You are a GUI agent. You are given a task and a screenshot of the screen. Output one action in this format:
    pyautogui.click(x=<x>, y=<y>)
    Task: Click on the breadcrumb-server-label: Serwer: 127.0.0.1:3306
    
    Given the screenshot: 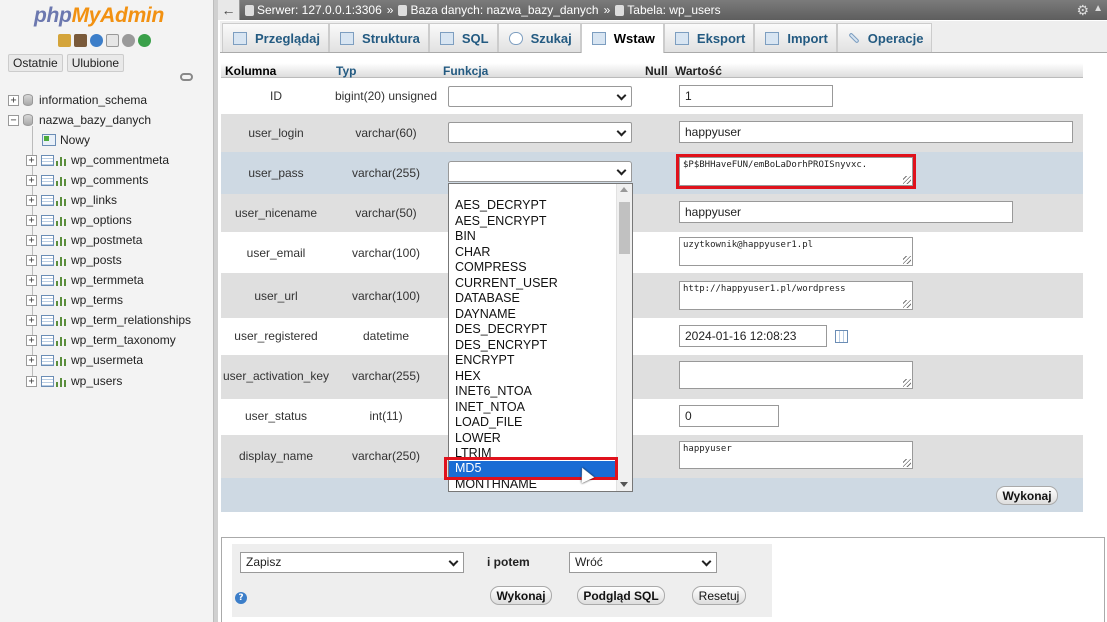 What is the action you would take?
    pyautogui.click(x=319, y=10)
    